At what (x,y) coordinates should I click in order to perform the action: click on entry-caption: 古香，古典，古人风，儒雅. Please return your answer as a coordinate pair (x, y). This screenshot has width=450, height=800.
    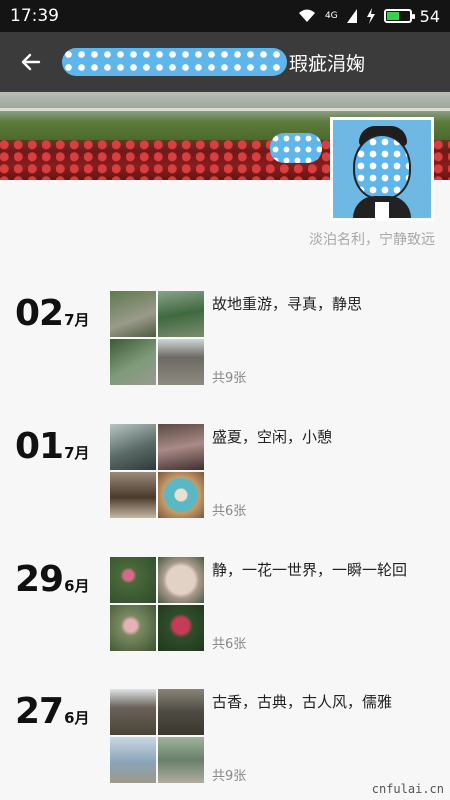
    Looking at the image, I should click on (302, 702).